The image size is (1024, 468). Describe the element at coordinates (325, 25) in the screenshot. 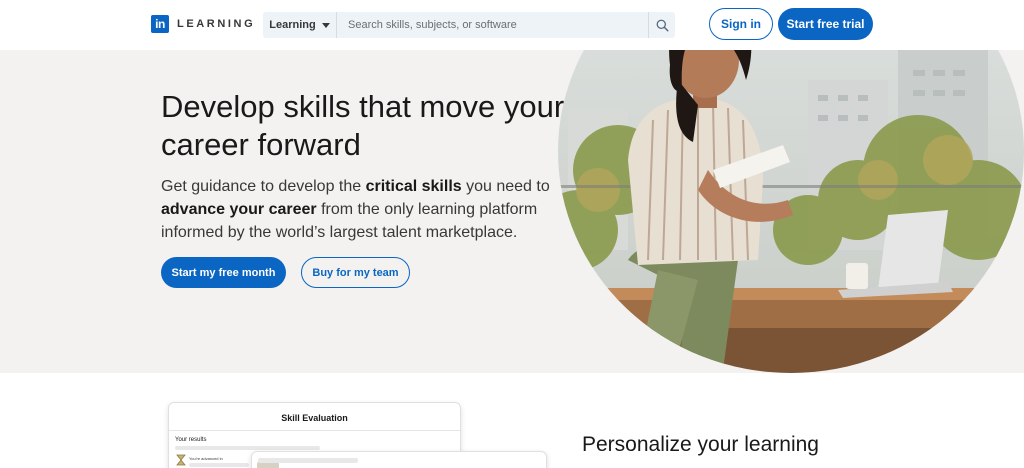

I see `caret-down-icon` at that location.